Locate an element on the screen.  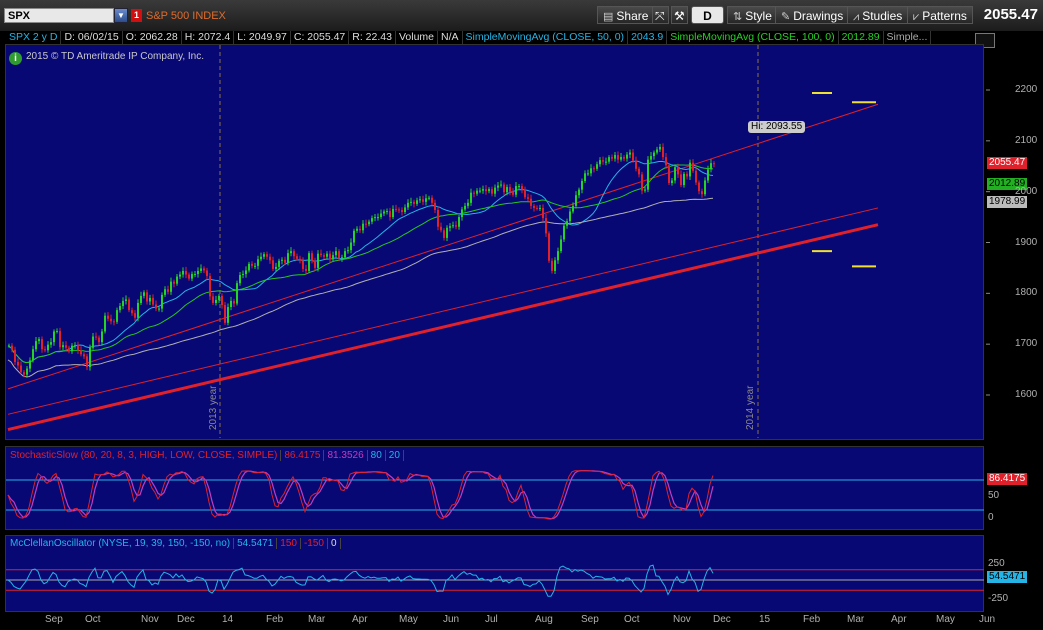
stoch-overbought: 80 is located at coordinates (376, 455).